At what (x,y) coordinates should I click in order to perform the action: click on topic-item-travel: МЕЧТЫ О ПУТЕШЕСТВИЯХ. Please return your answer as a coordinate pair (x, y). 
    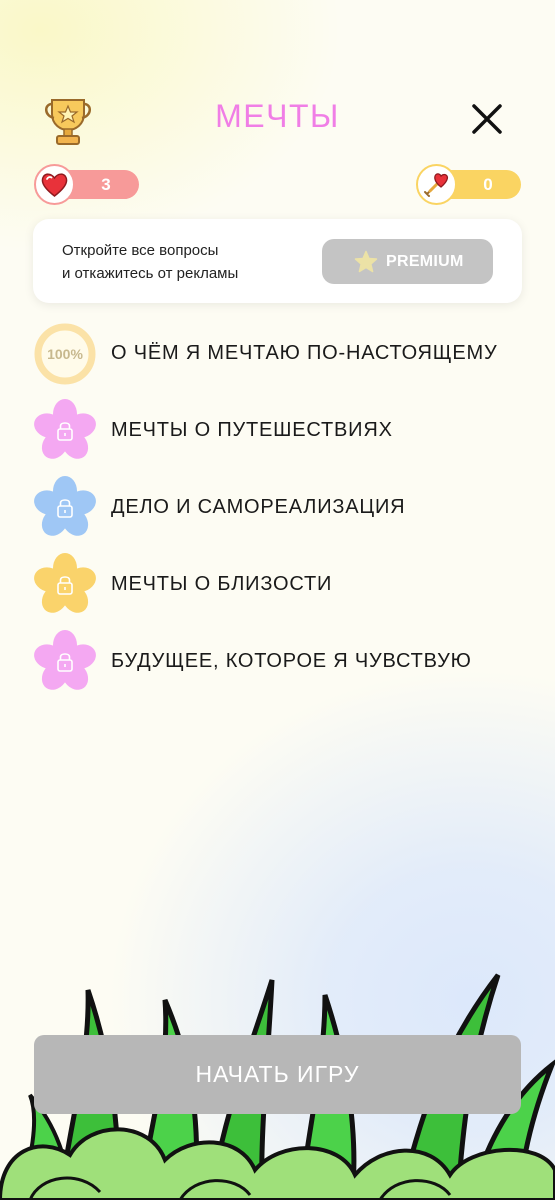
    Looking at the image, I should click on (277, 432).